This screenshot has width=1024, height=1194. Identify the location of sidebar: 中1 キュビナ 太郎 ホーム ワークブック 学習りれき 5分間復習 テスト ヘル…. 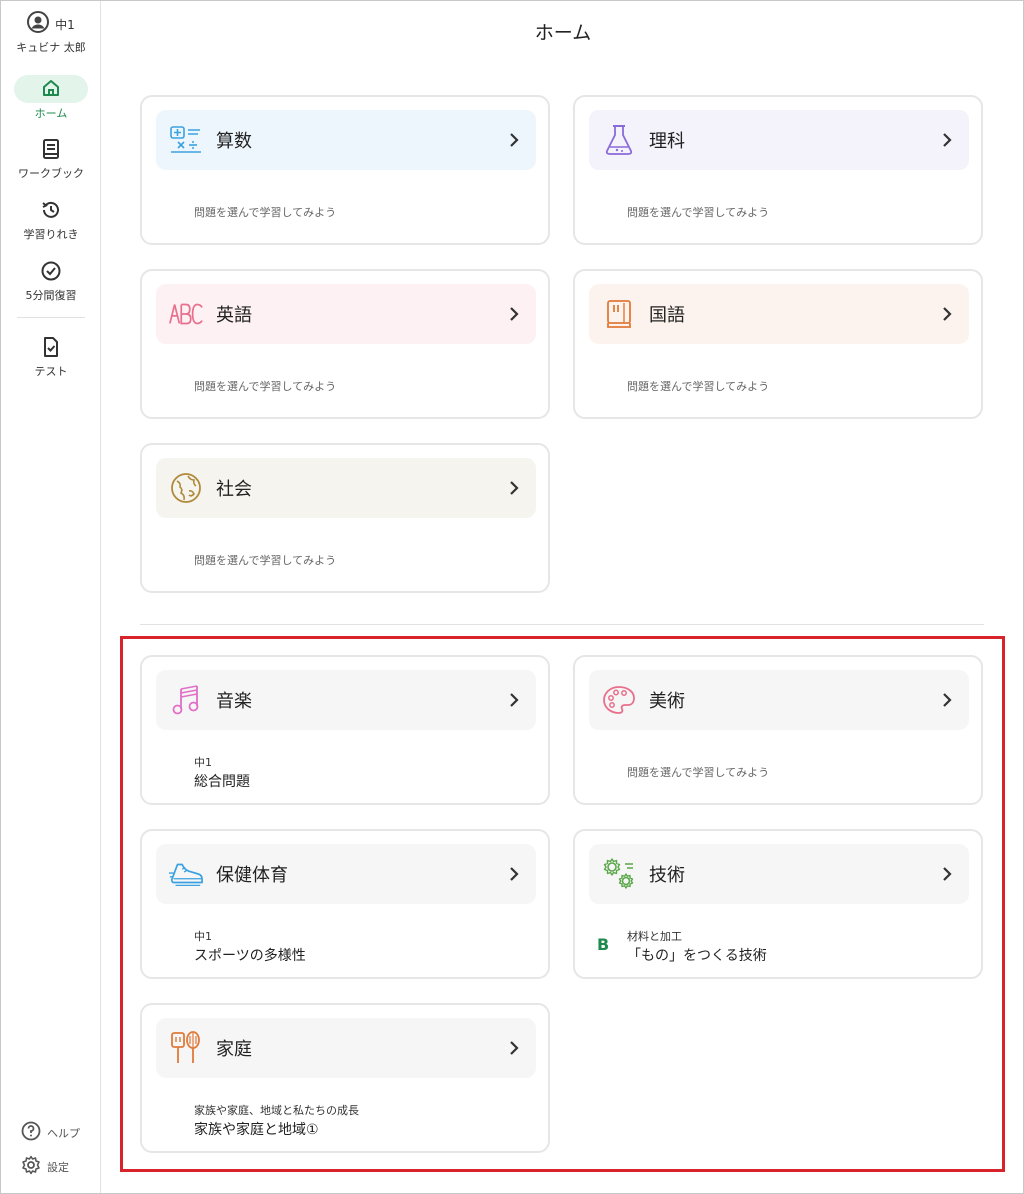
(51, 597).